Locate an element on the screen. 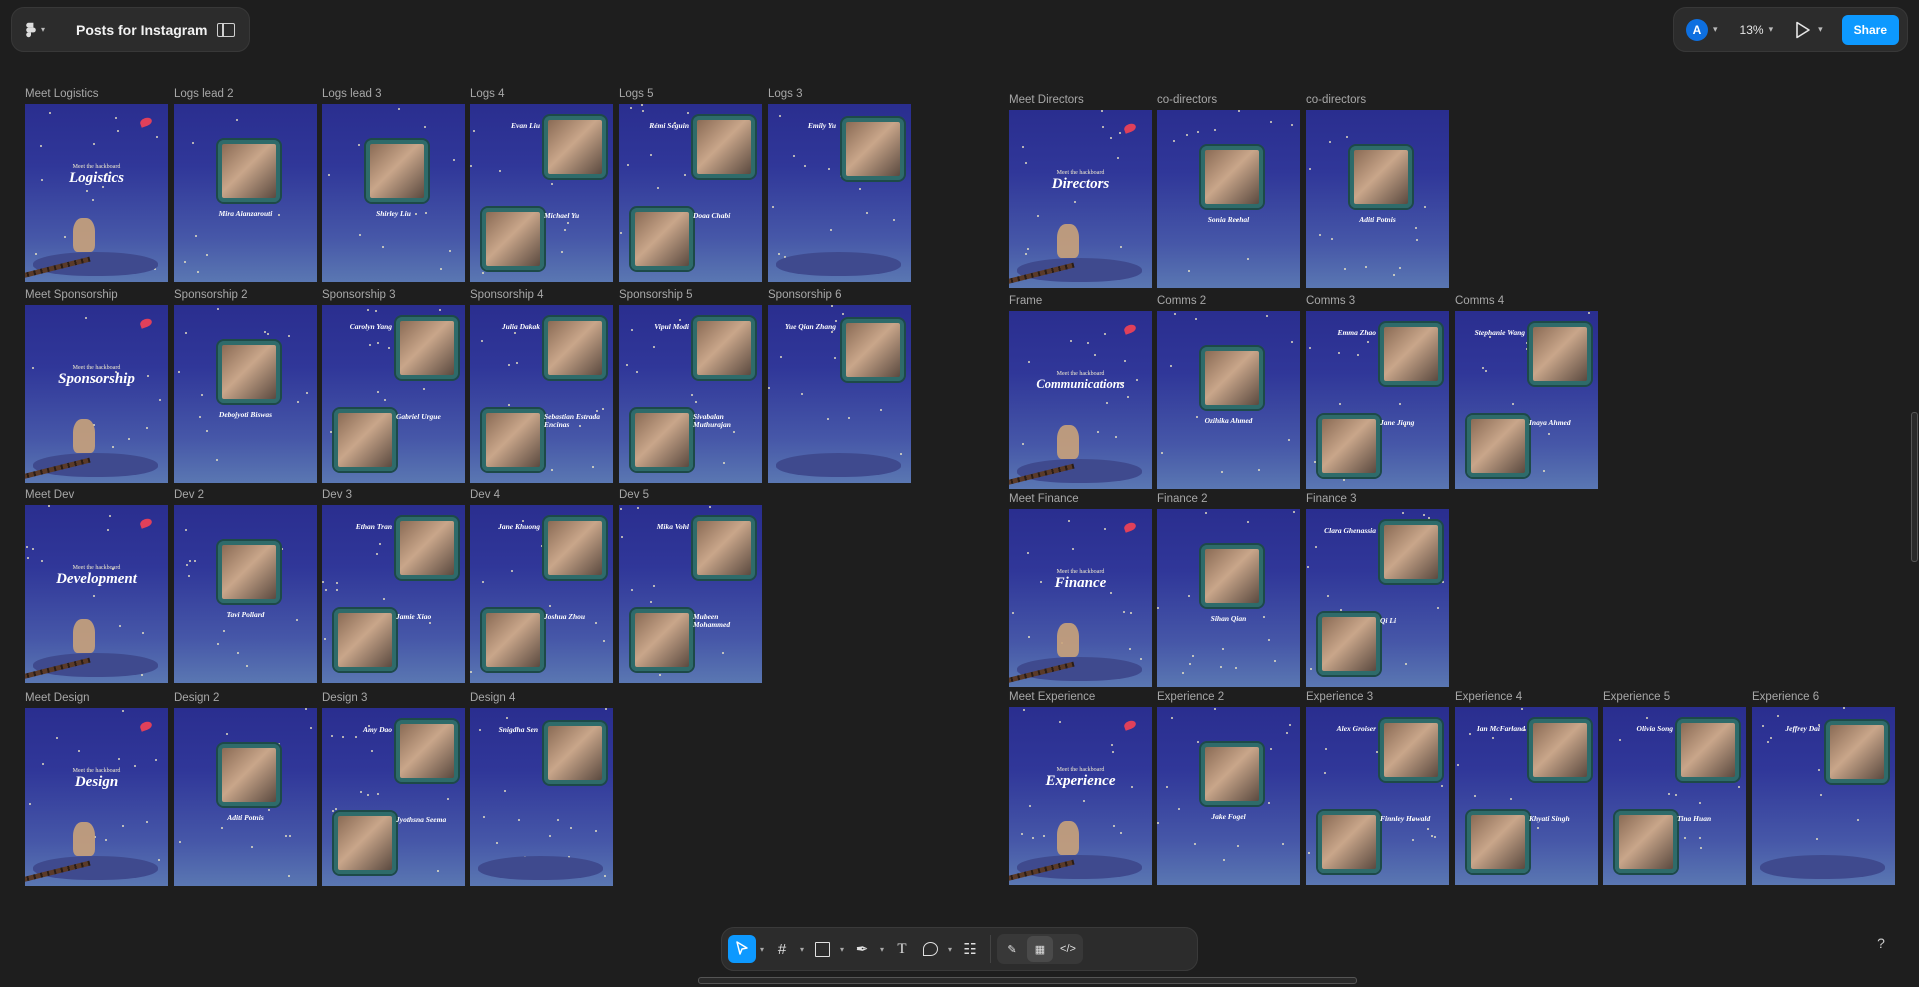  post-frame: Emily Yu is located at coordinates (839, 193).